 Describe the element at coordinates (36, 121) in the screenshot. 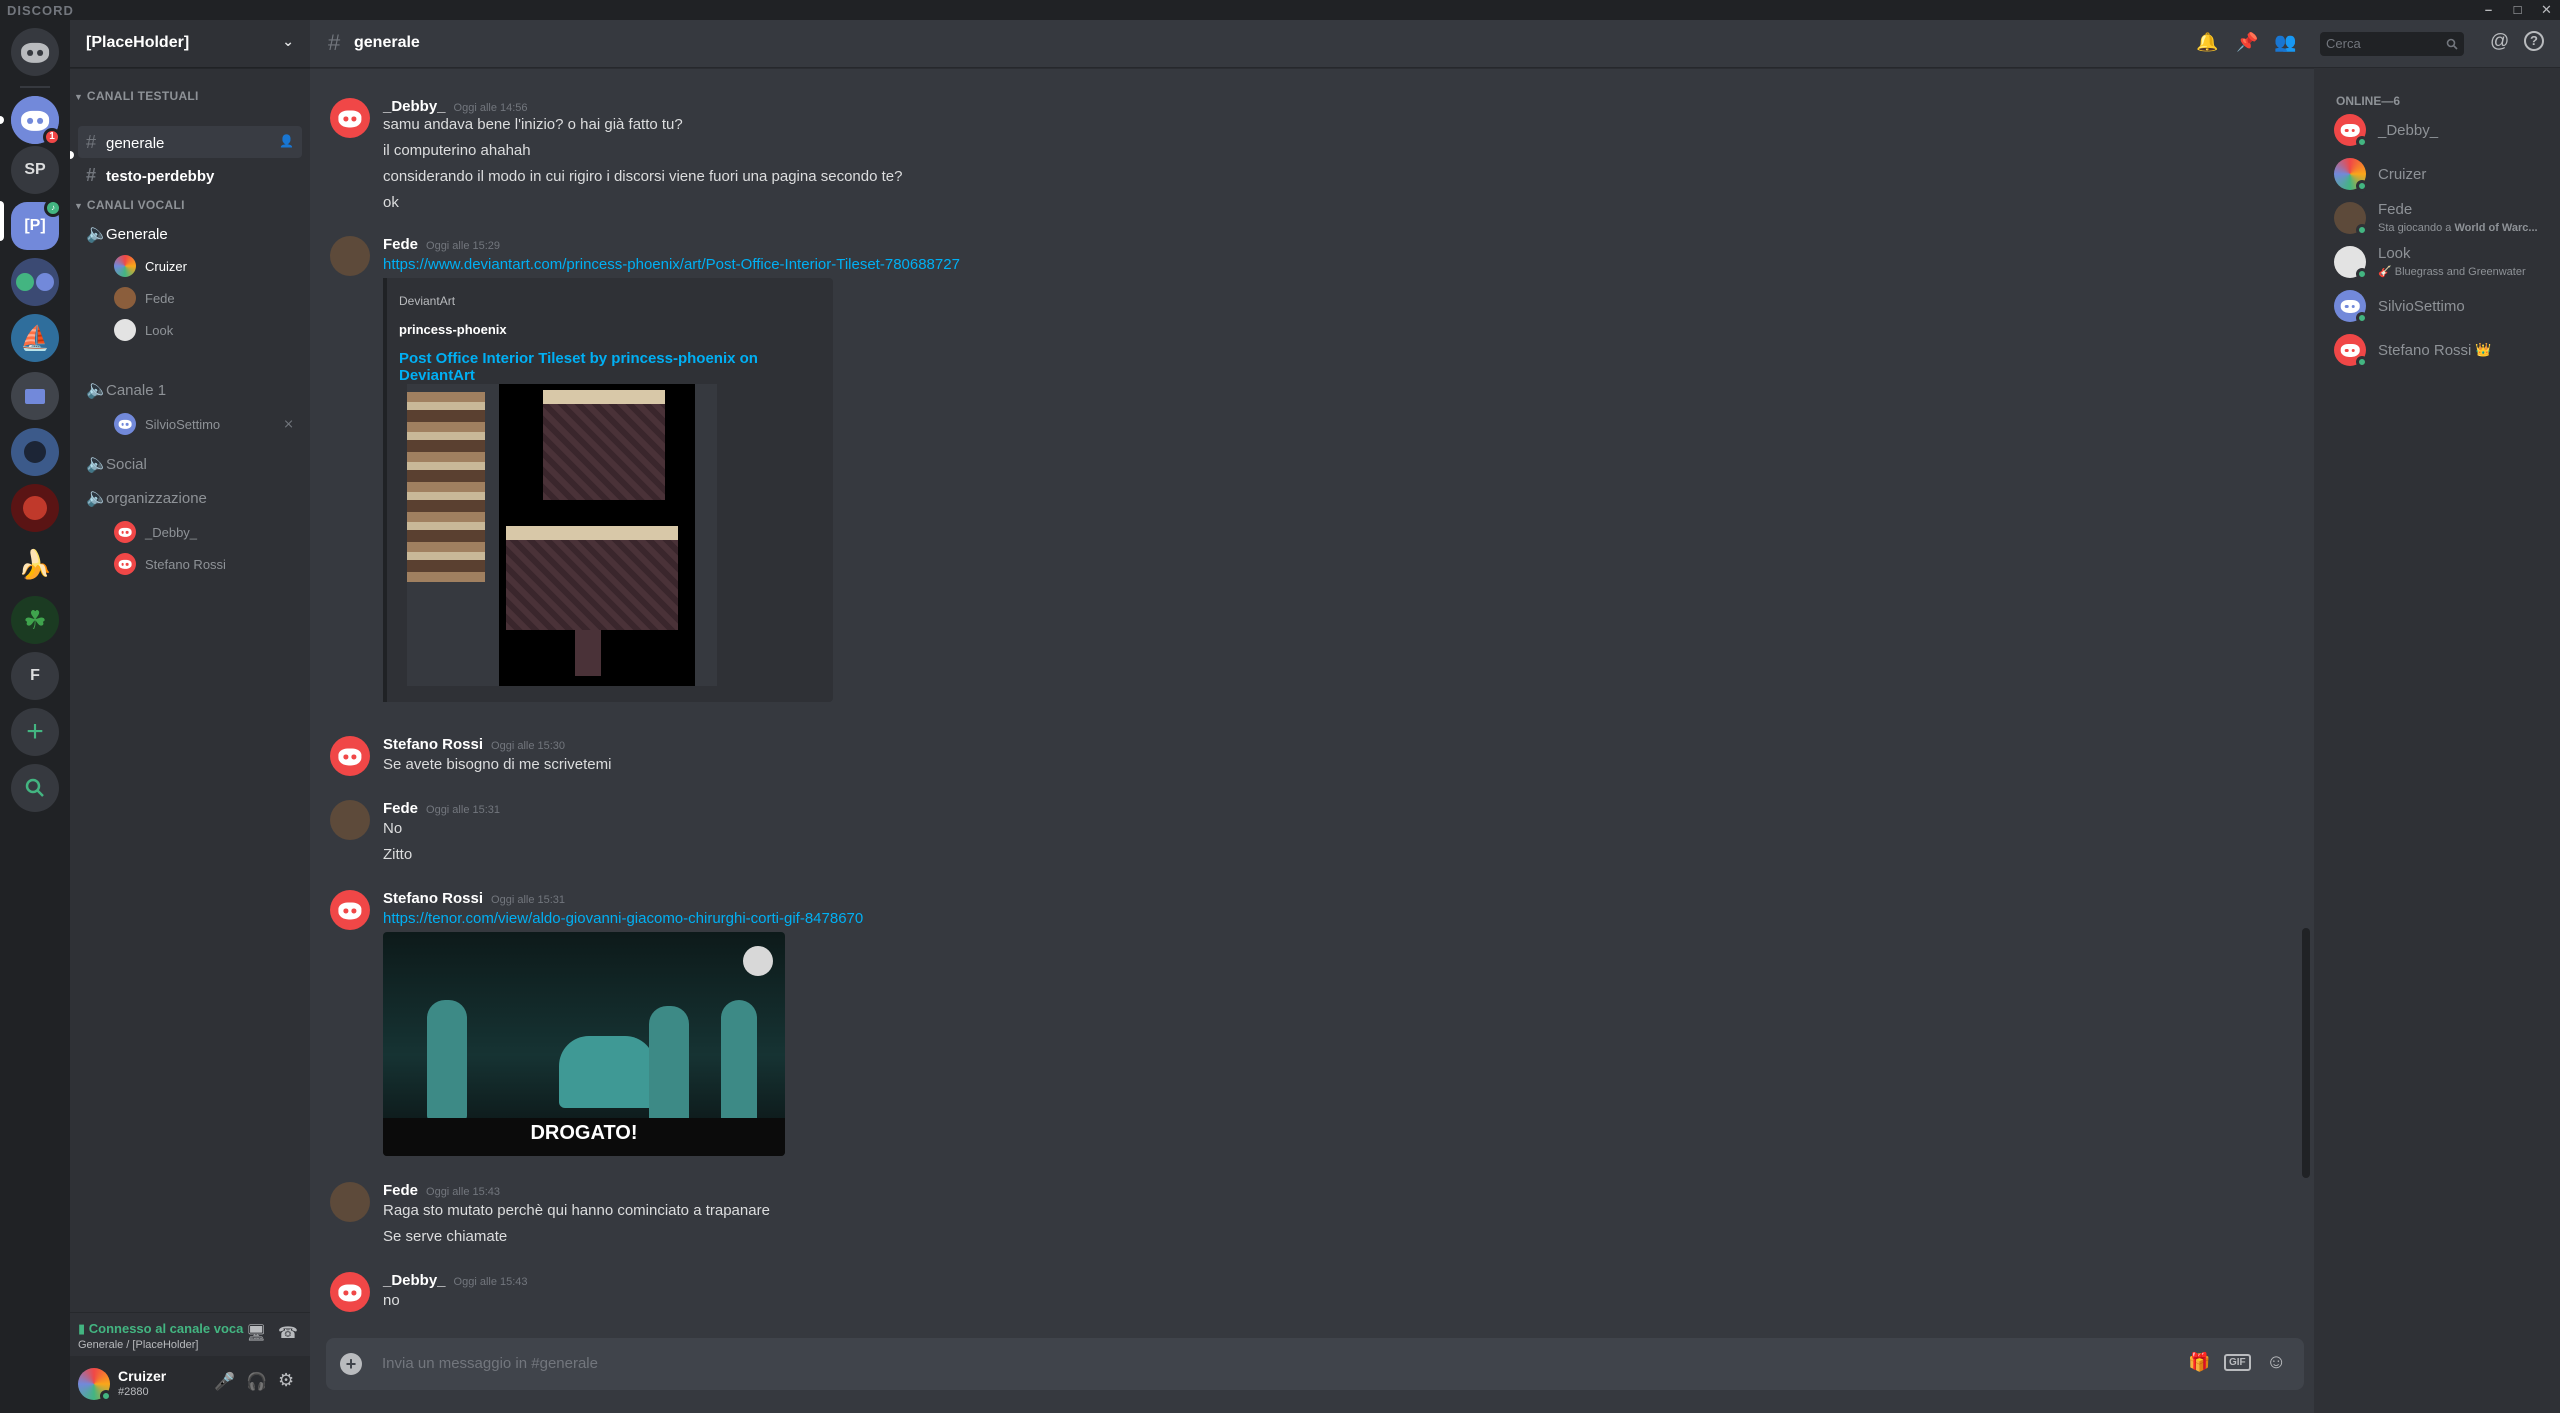

I see `dm-avatar: 1` at that location.